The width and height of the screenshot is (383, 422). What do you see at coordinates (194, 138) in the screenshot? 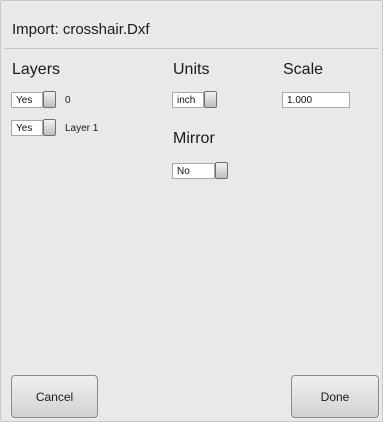
I see `mirror-heading: Mirror` at bounding box center [194, 138].